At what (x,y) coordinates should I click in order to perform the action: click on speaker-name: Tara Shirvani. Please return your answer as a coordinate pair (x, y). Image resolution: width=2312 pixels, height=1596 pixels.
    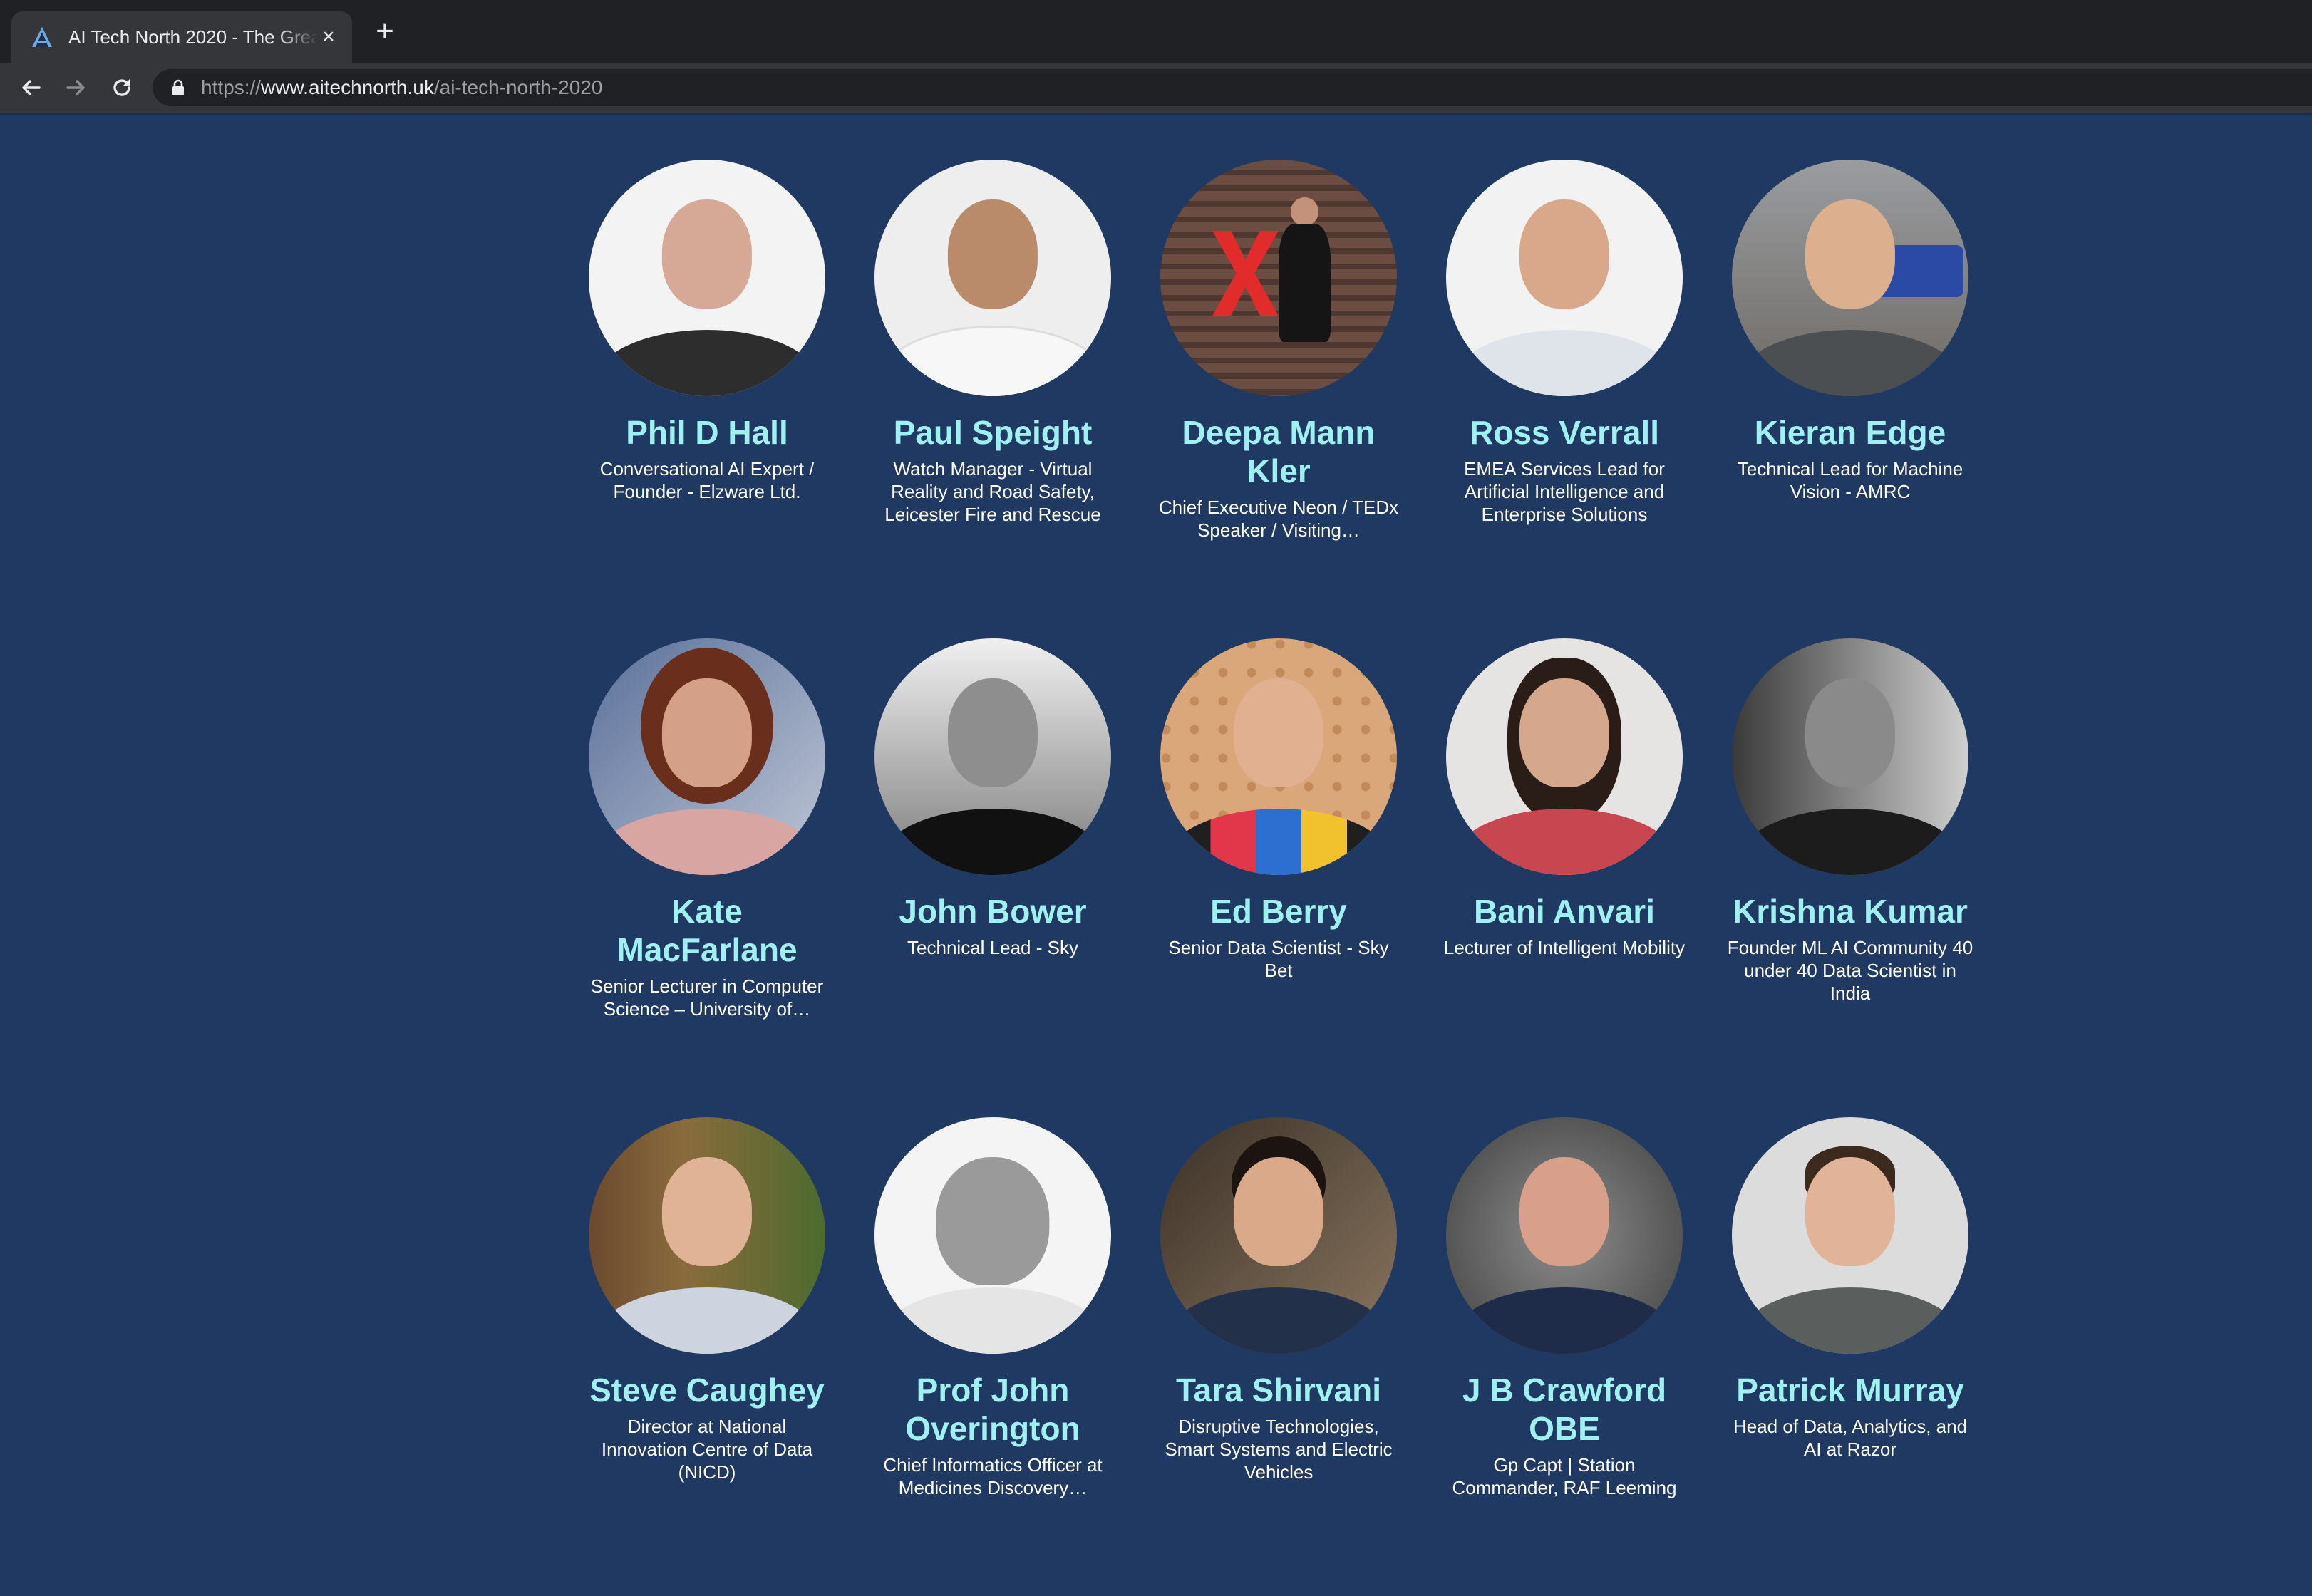
    Looking at the image, I should click on (1279, 1390).